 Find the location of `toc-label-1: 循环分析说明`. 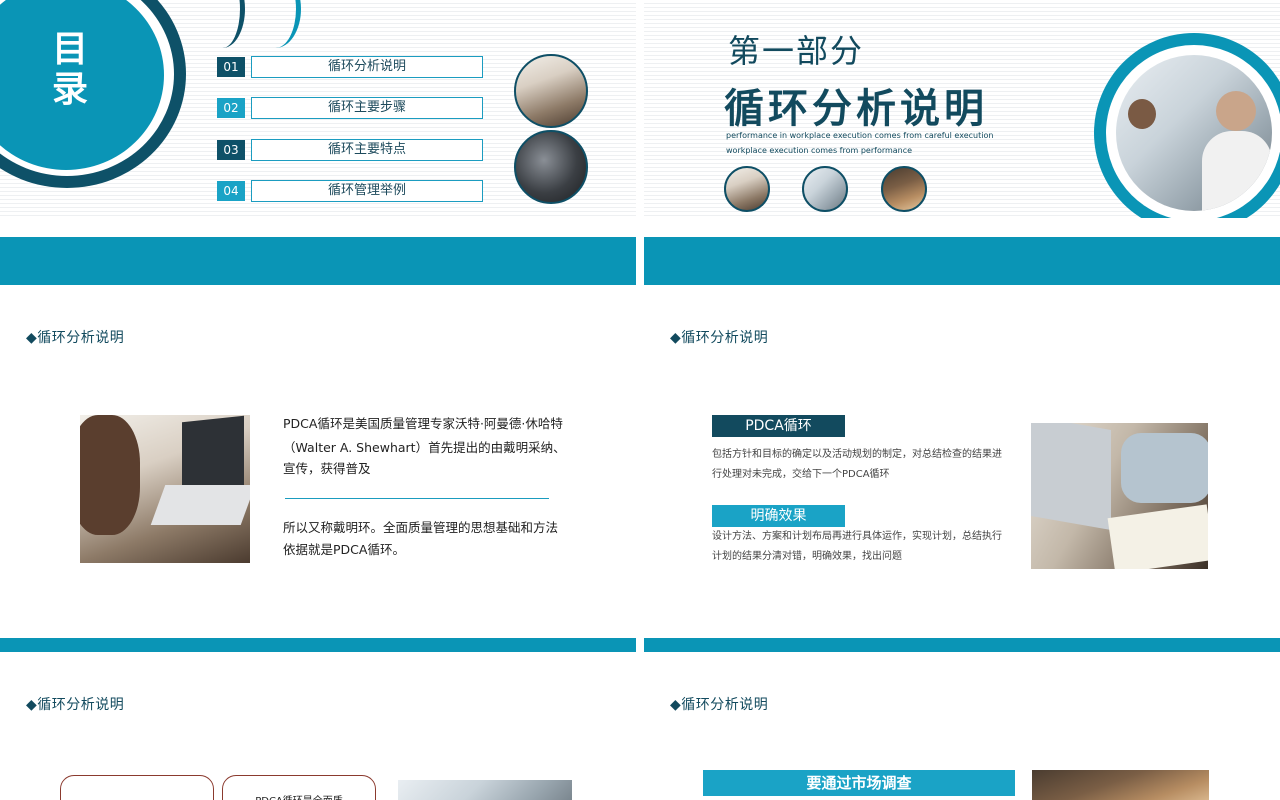

toc-label-1: 循环分析说明 is located at coordinates (367, 67).